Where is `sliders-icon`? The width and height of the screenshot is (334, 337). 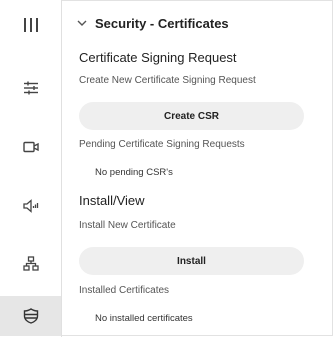
sliders-icon is located at coordinates (30, 88).